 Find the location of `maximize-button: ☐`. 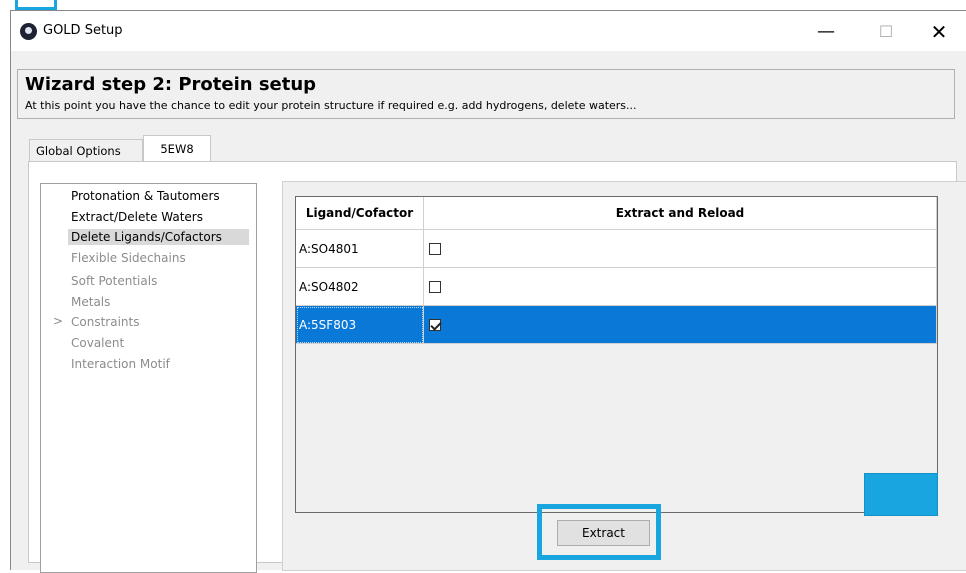

maximize-button: ☐ is located at coordinates (886, 32).